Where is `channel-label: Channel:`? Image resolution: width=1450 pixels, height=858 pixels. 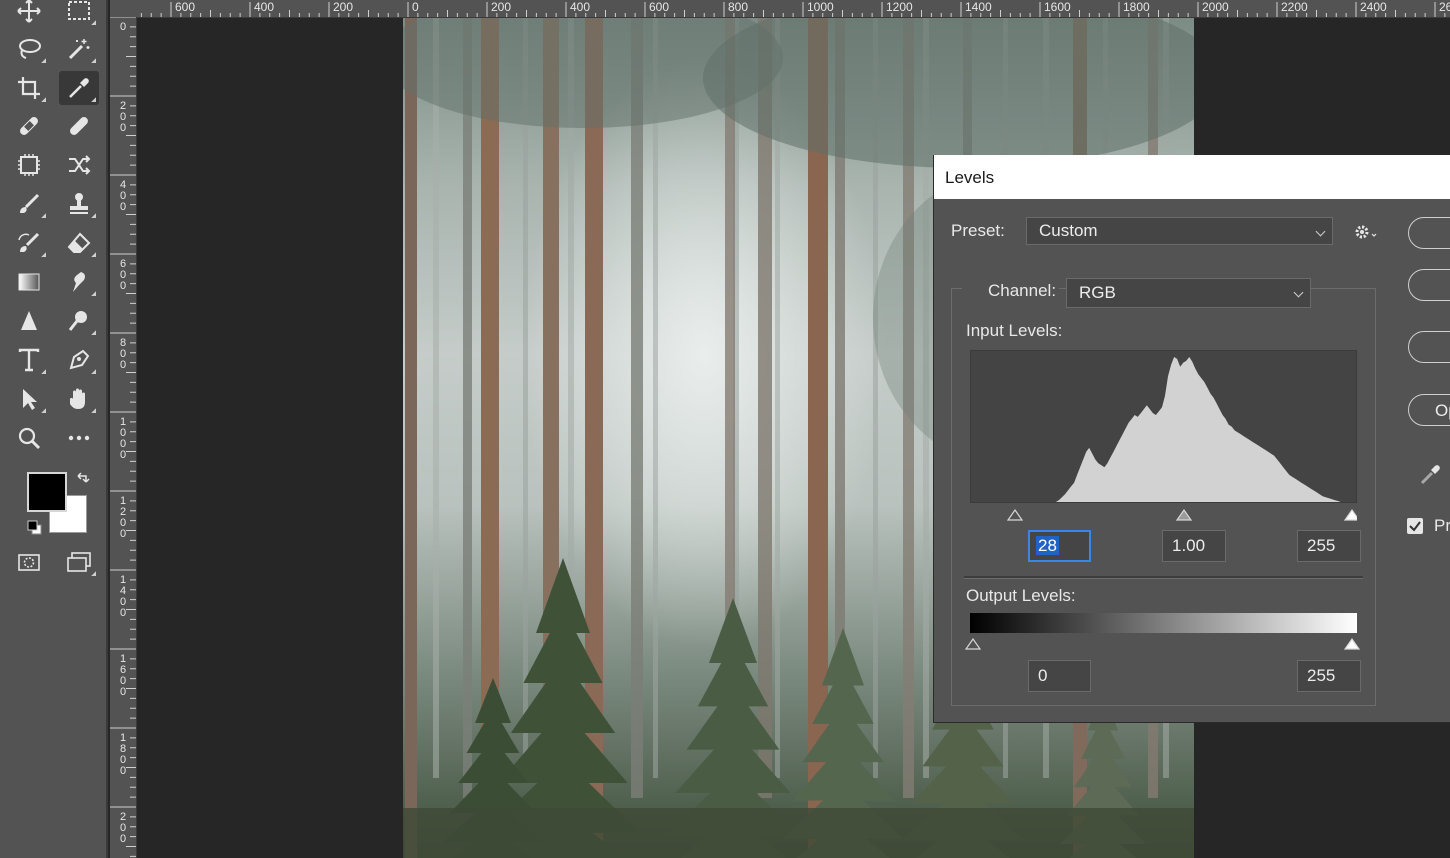
channel-label: Channel: is located at coordinates (1022, 291).